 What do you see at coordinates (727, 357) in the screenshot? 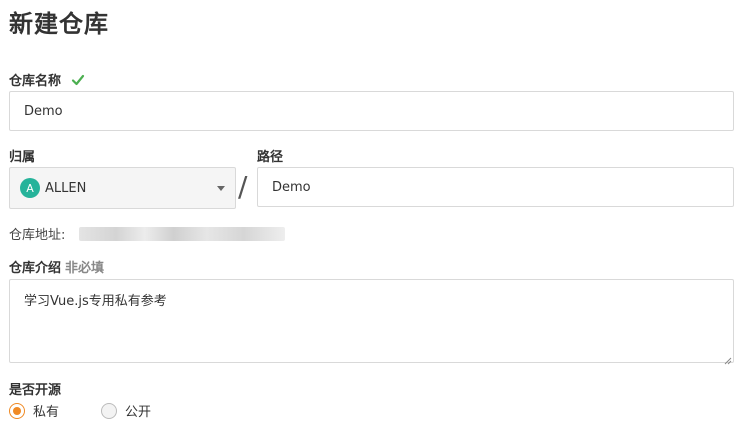
I see `resize-handle-icon` at bounding box center [727, 357].